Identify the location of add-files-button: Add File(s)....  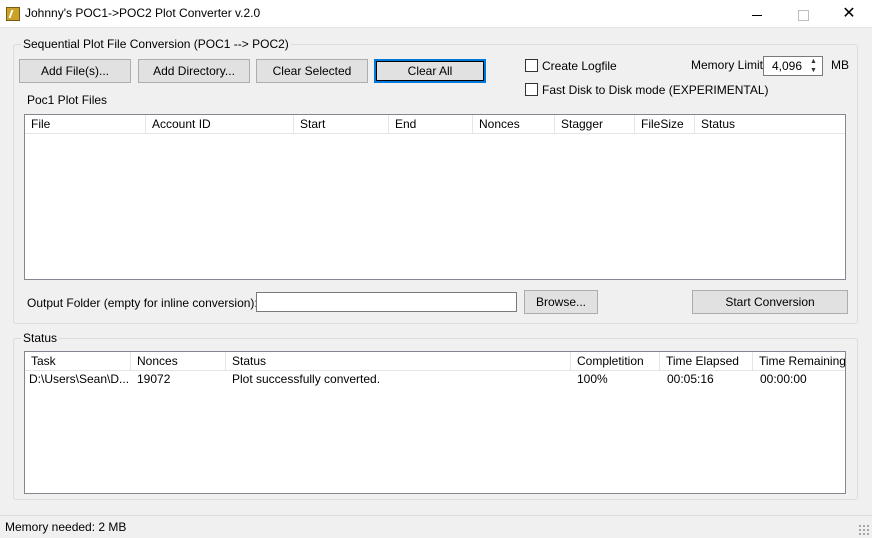
(75, 71).